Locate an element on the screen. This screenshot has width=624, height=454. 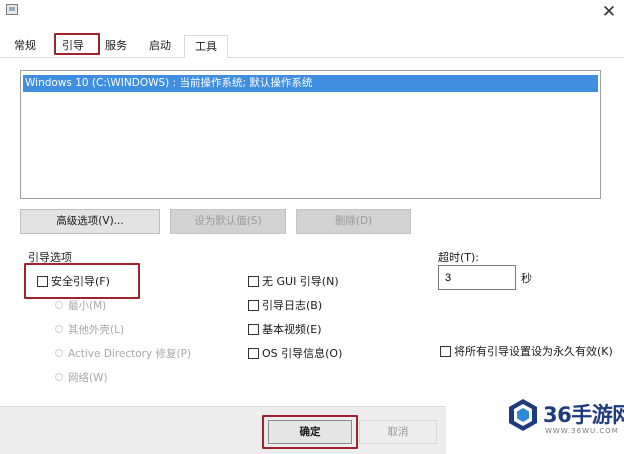
network-label: 网络(W) is located at coordinates (88, 378).